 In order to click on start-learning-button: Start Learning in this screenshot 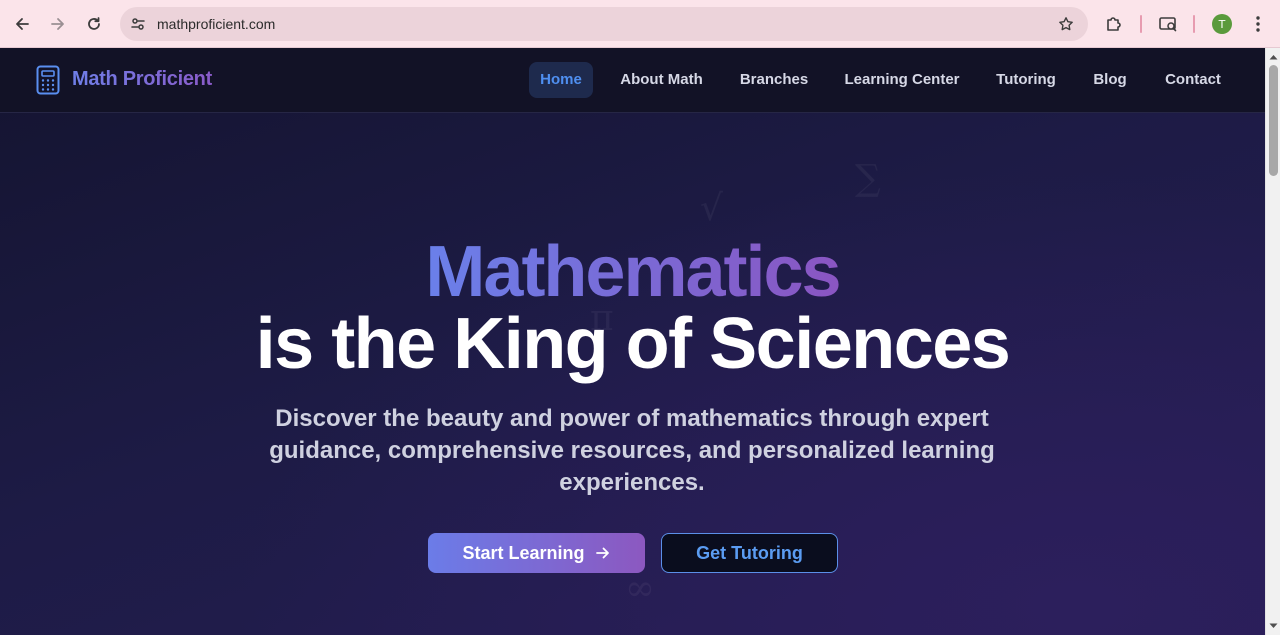, I will do `click(536, 553)`.